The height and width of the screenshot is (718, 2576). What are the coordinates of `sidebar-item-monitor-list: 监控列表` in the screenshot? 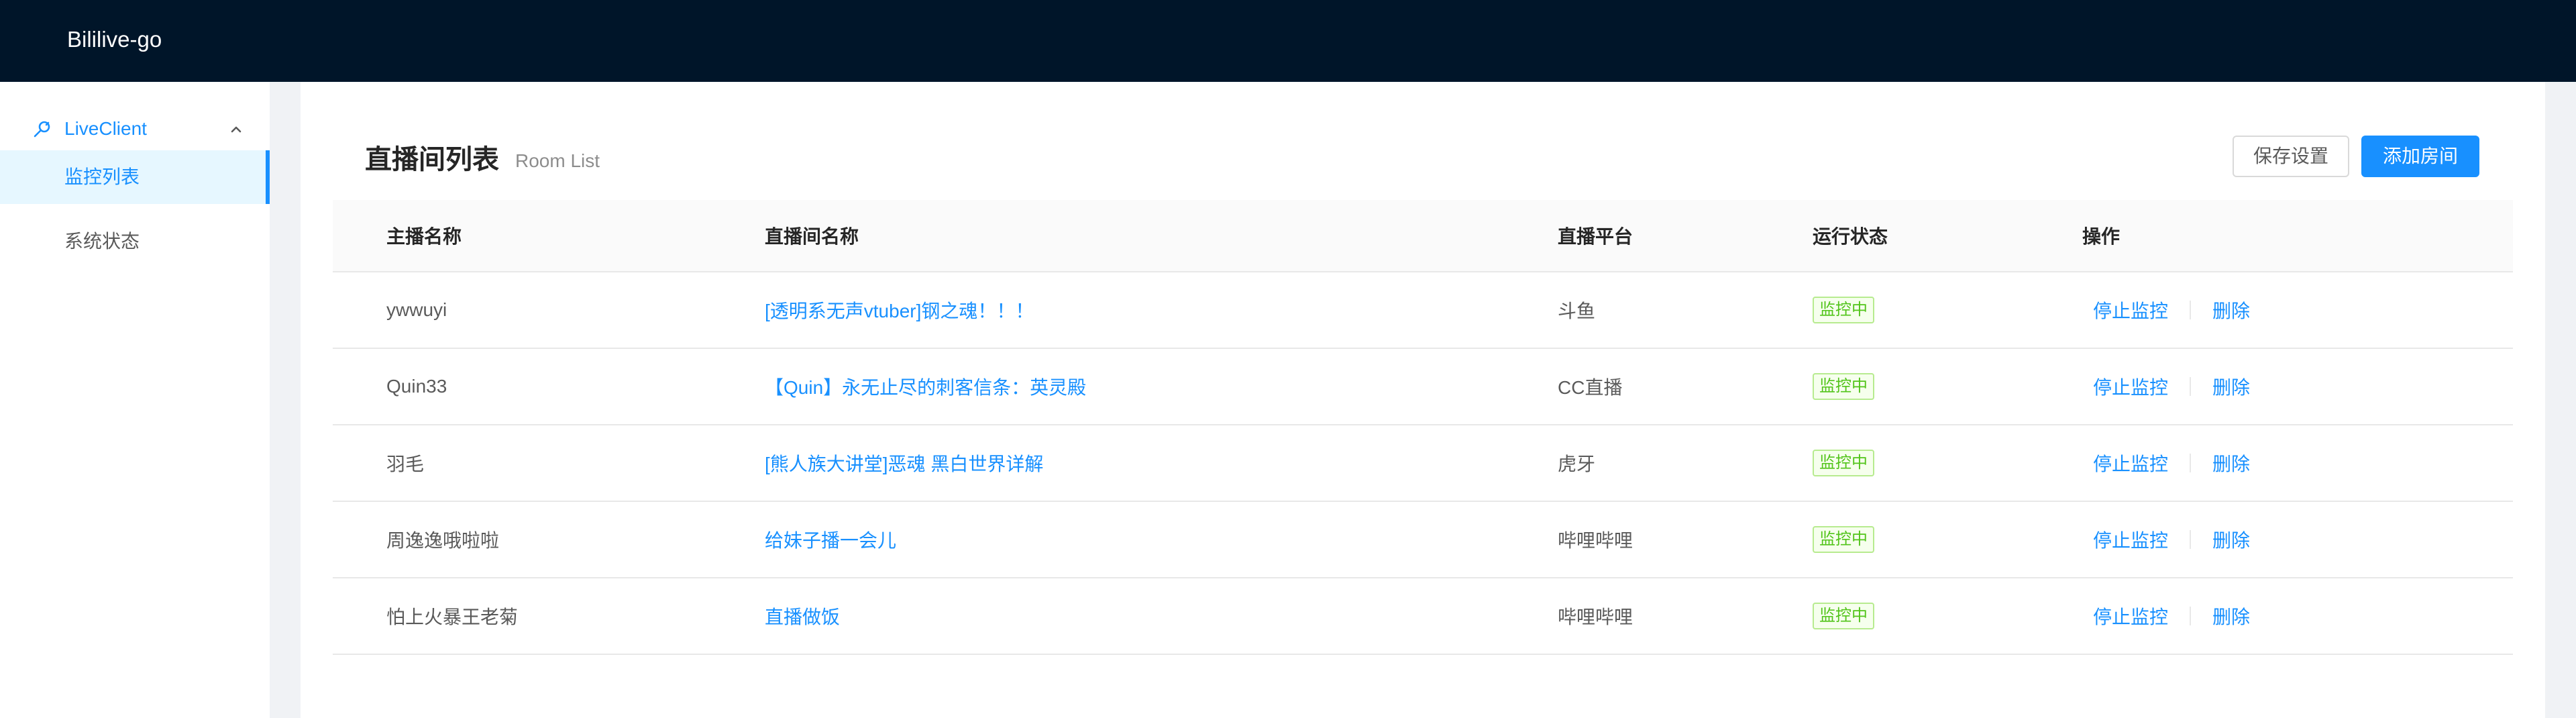 It's located at (135, 177).